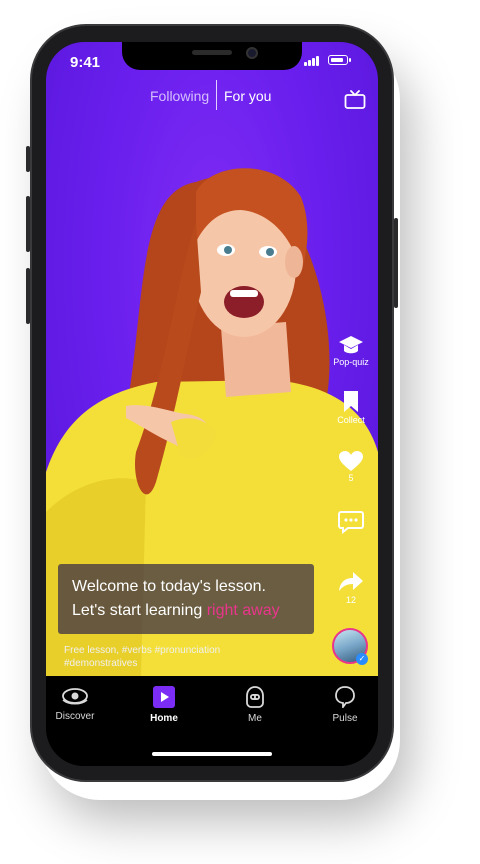 The image size is (480, 864). I want to click on play-icon, so click(164, 697).